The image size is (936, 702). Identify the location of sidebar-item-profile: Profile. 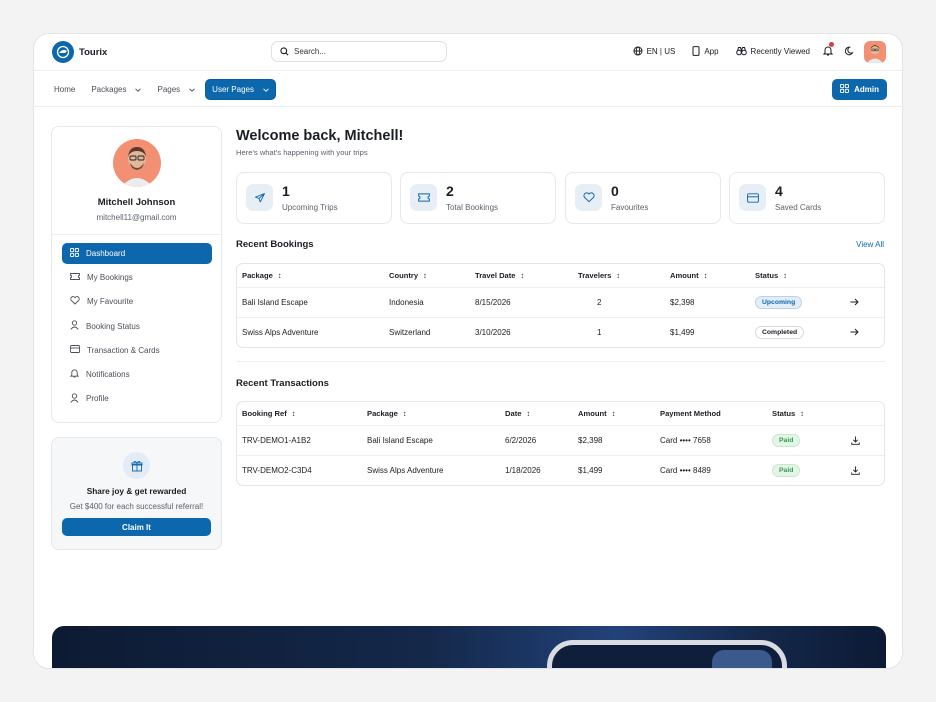
(137, 398).